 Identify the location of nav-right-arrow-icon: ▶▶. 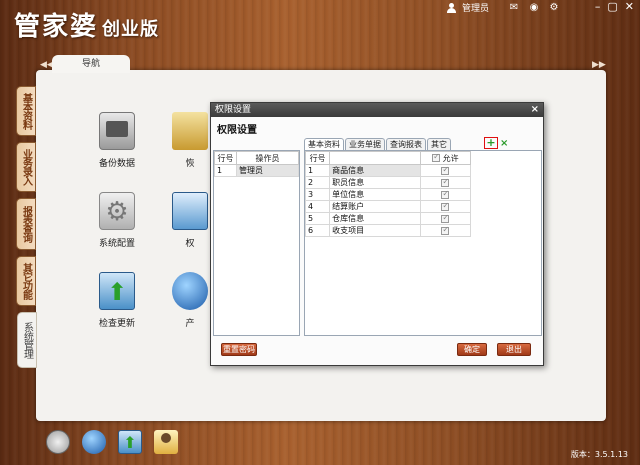
(599, 65).